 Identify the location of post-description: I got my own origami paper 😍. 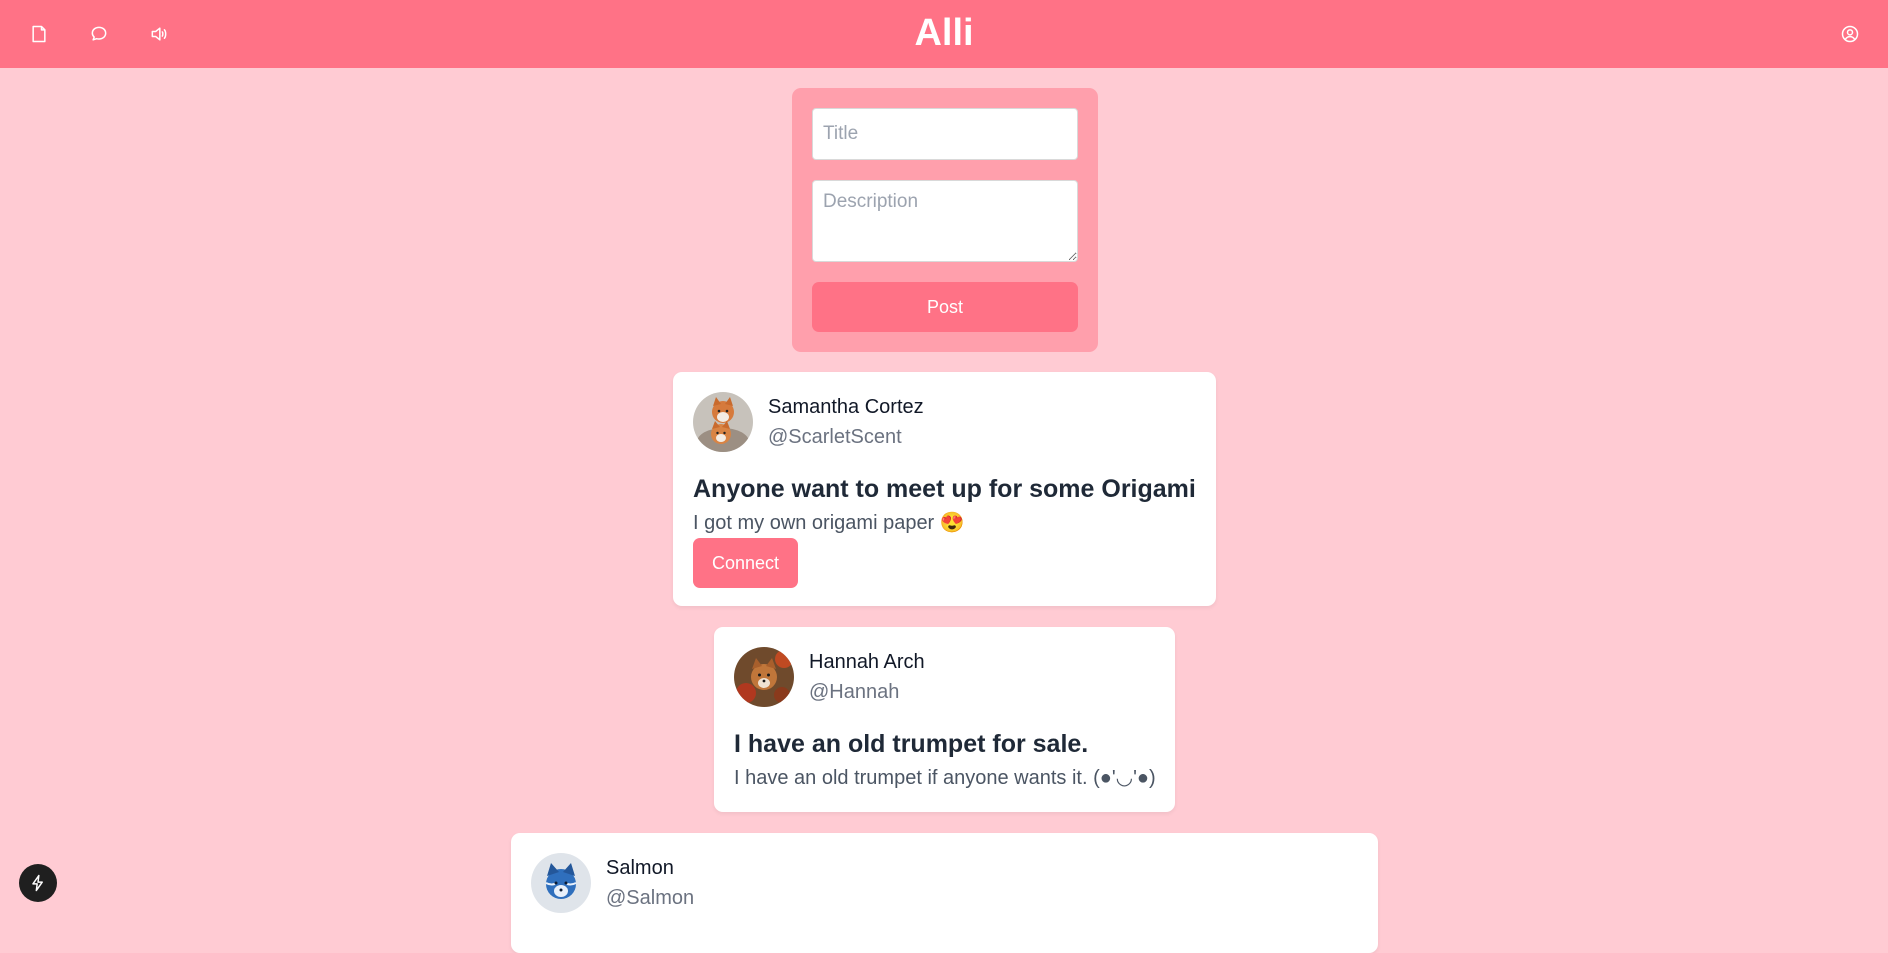
(829, 523).